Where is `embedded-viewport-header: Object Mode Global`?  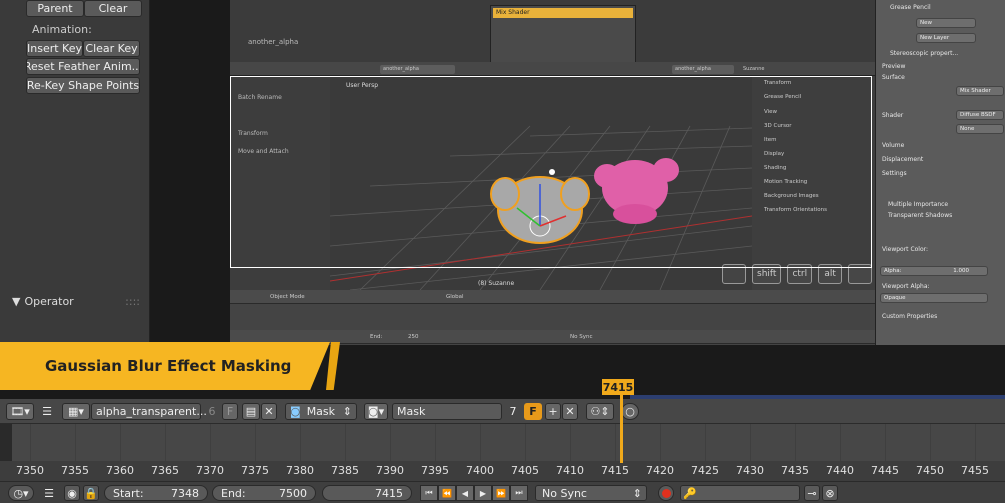
embedded-viewport-header: Object Mode Global is located at coordinates (552, 297).